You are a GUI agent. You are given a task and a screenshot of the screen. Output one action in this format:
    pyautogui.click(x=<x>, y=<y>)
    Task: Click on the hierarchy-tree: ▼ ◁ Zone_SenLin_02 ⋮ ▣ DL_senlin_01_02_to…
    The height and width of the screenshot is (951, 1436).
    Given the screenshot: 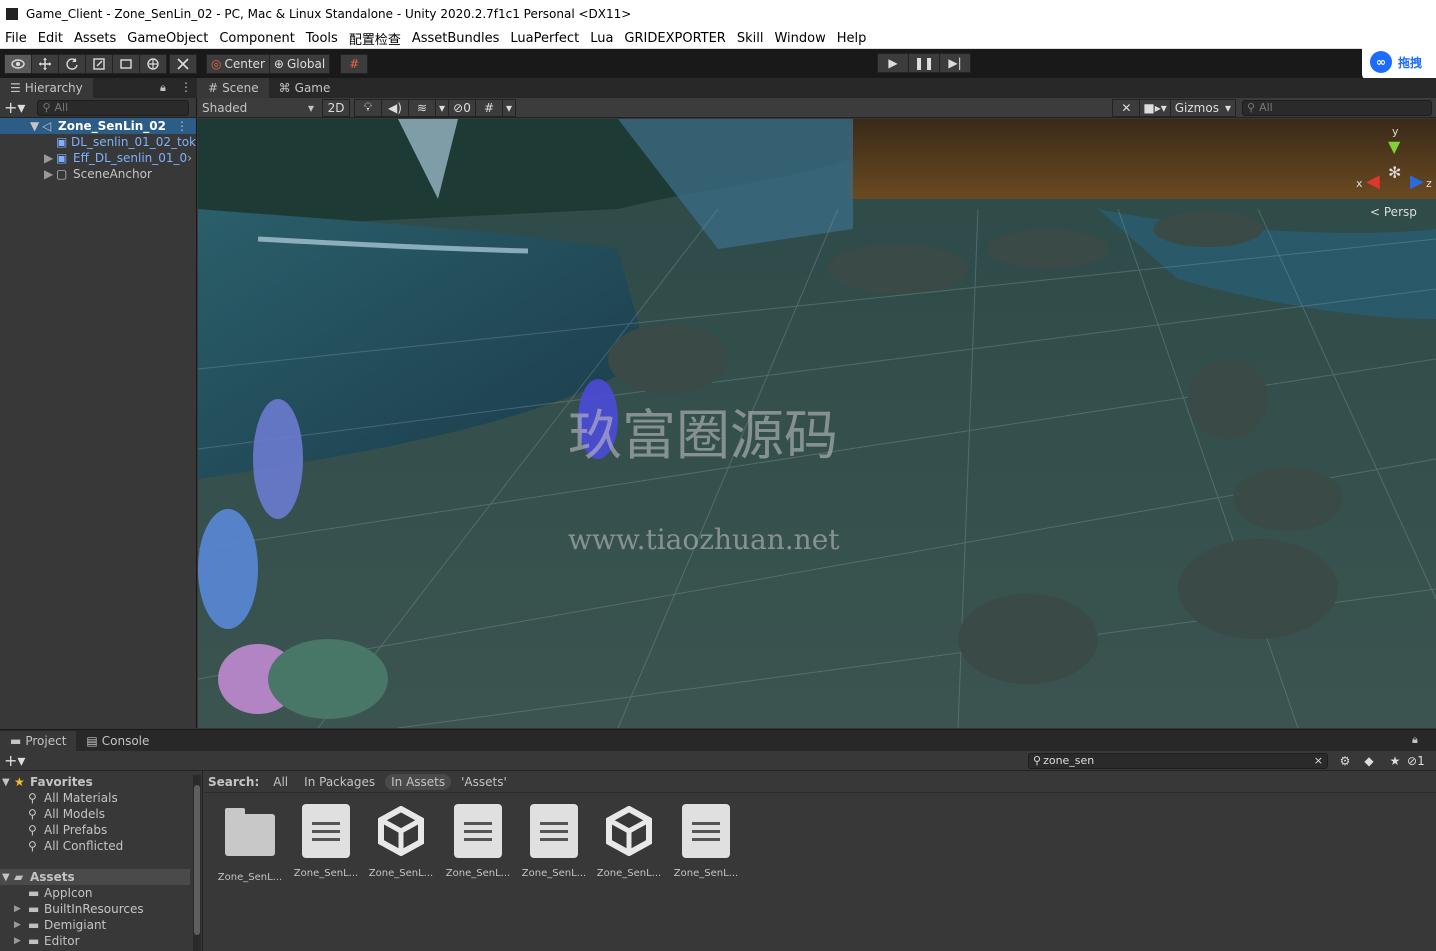 What is the action you would take?
    pyautogui.click(x=98, y=150)
    